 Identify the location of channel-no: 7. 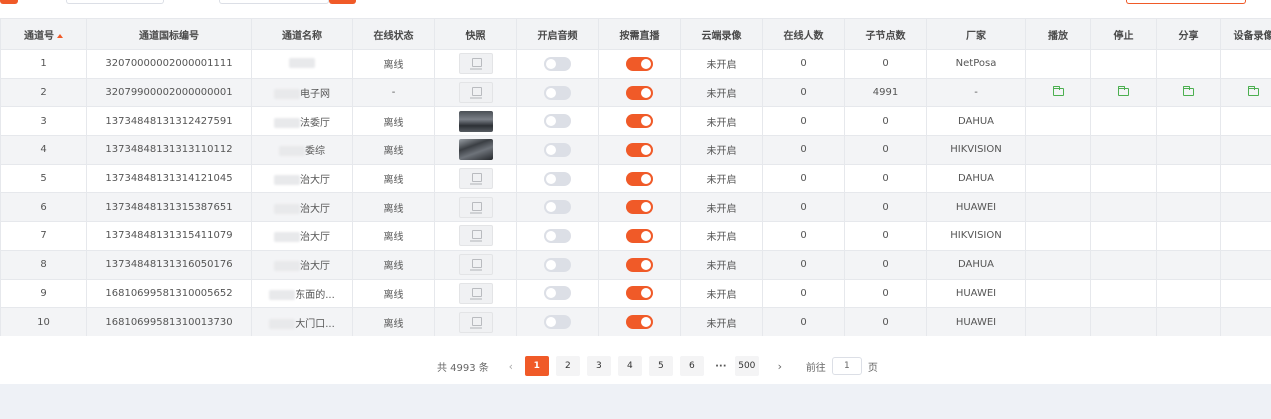
(43, 236).